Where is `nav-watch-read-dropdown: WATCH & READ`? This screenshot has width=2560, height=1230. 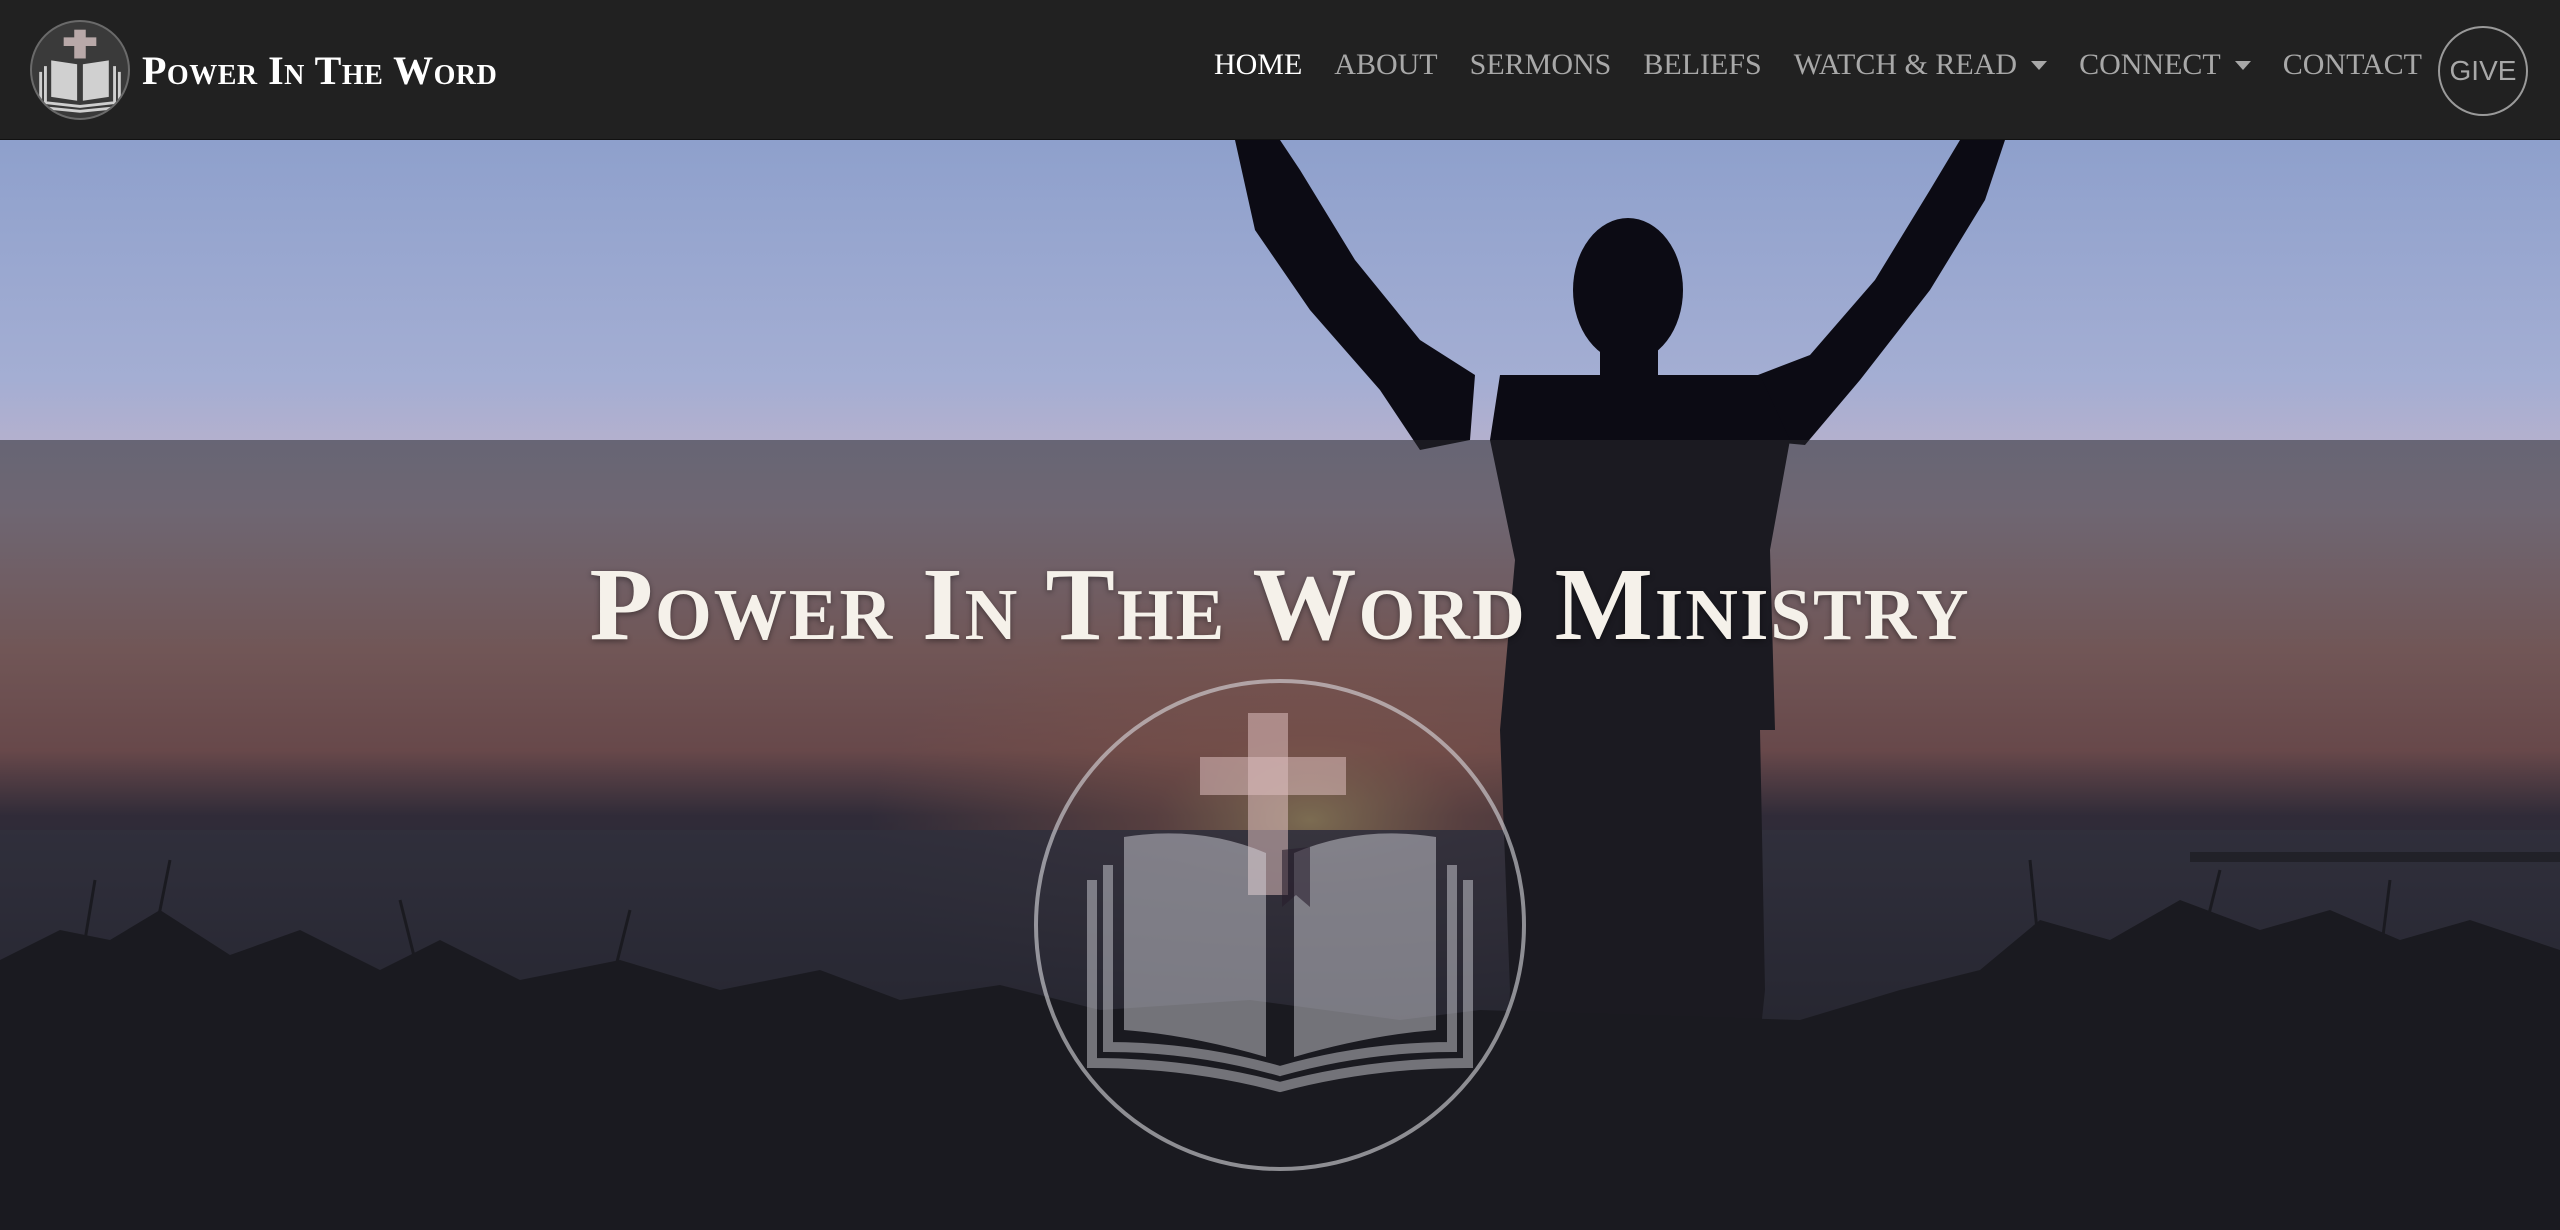 nav-watch-read-dropdown: WATCH & READ is located at coordinates (1920, 65).